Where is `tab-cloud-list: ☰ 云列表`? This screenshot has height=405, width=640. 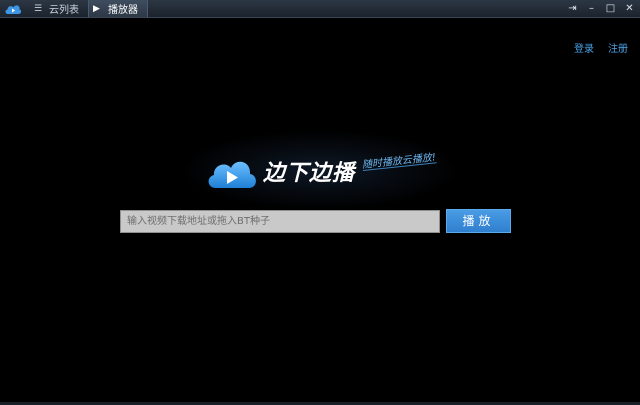 tab-cloud-list: ☰ 云列表 is located at coordinates (58, 8).